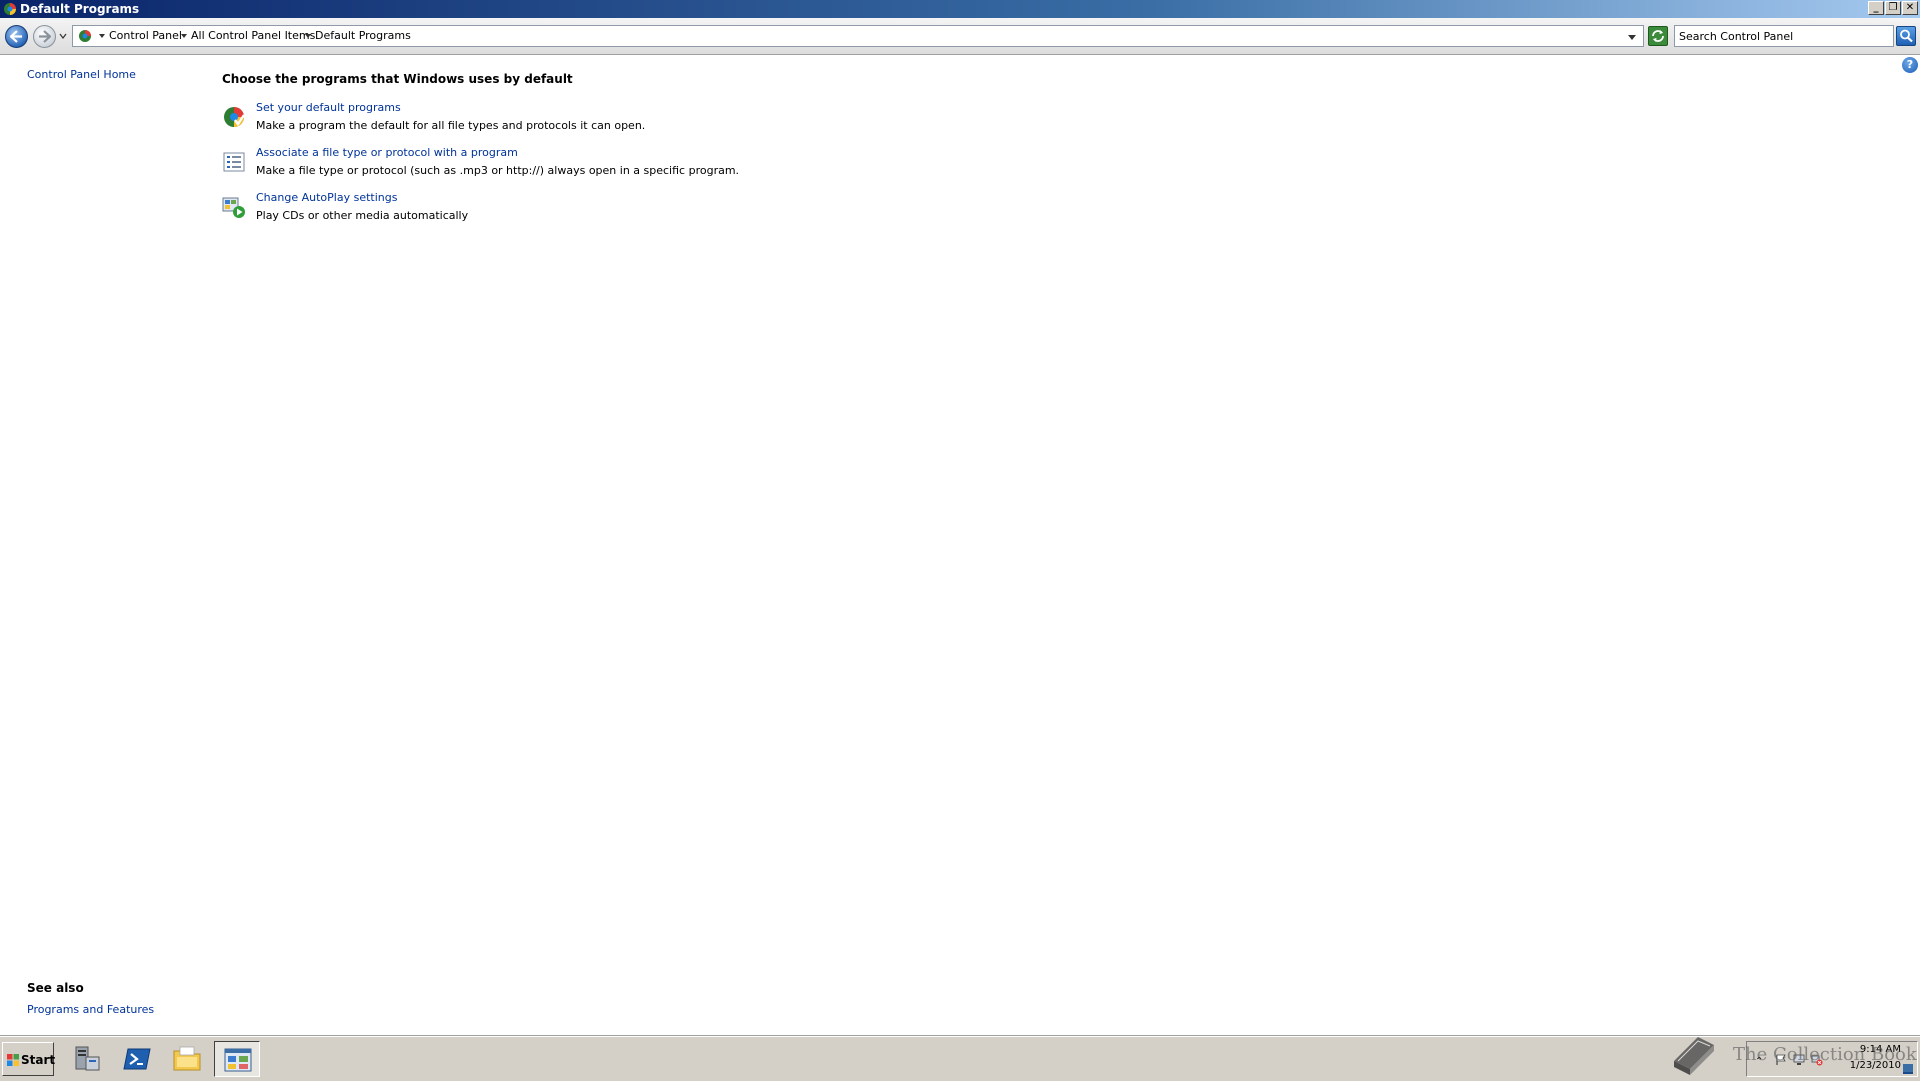  What do you see at coordinates (326, 197) in the screenshot?
I see `change-autoplay-link: Change AutoPlay settings` at bounding box center [326, 197].